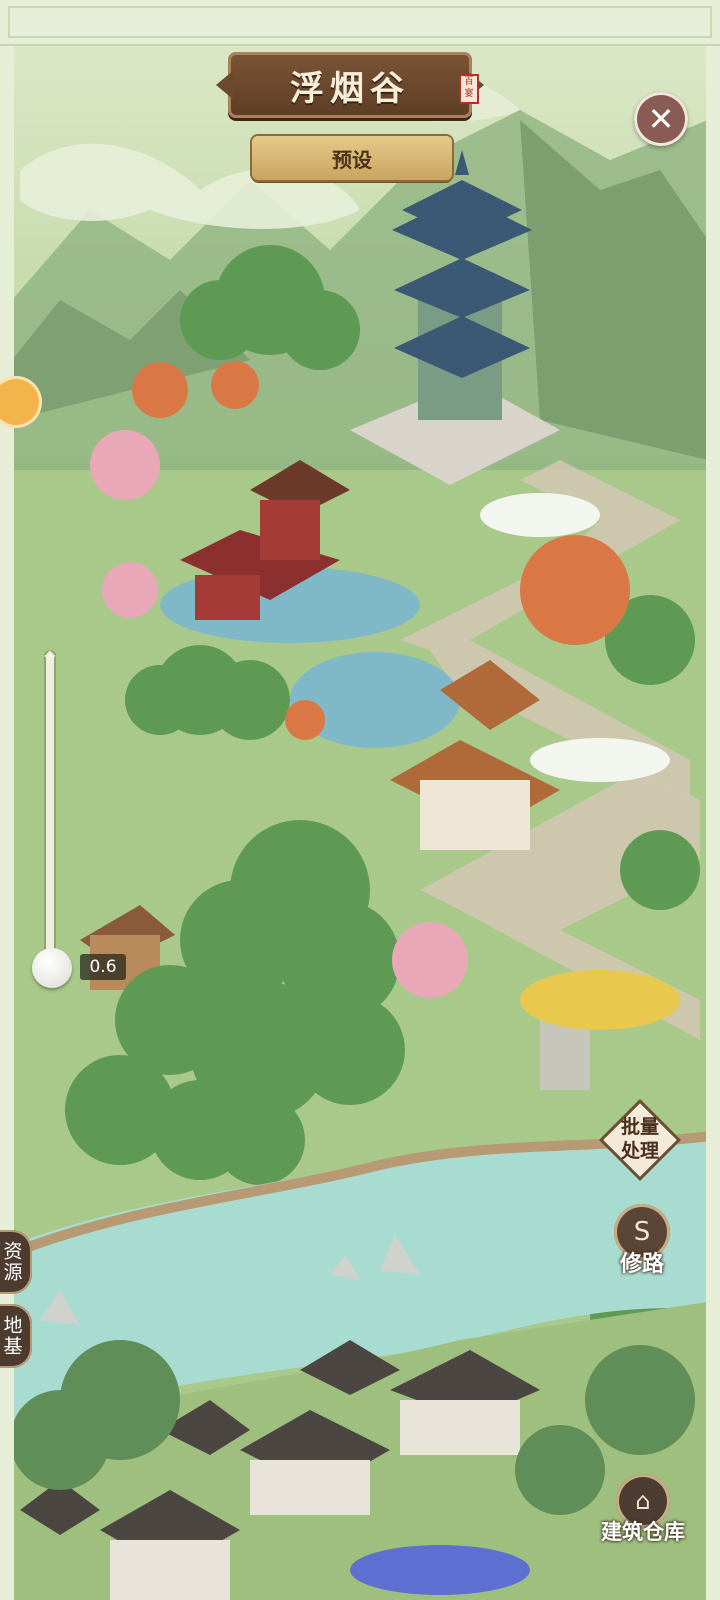  What do you see at coordinates (642, 1247) in the screenshot?
I see `build-road-button: S 修路` at bounding box center [642, 1247].